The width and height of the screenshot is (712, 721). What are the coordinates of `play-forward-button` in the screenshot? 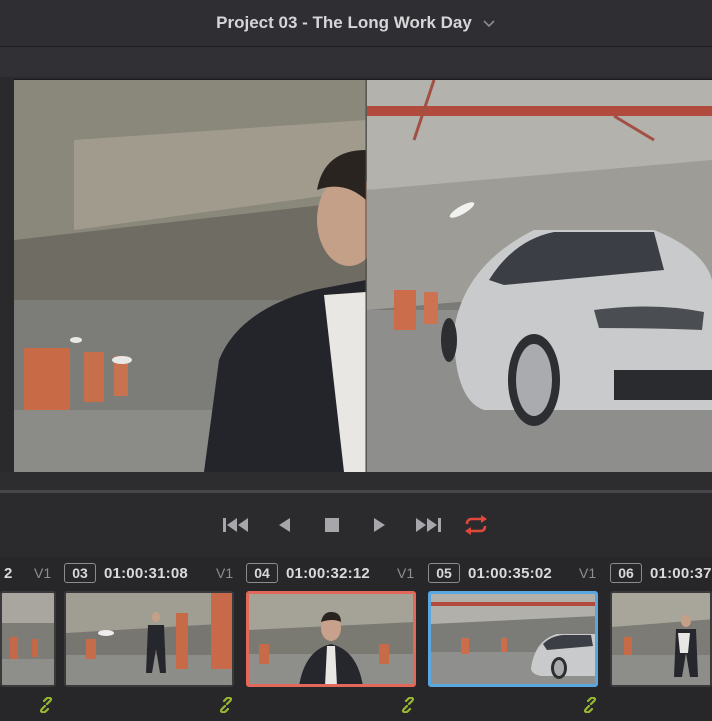 It's located at (380, 525).